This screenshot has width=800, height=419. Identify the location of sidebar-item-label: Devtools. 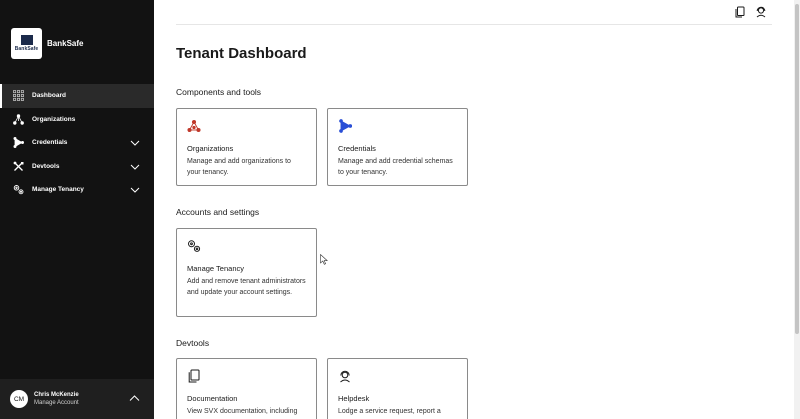
(46, 166).